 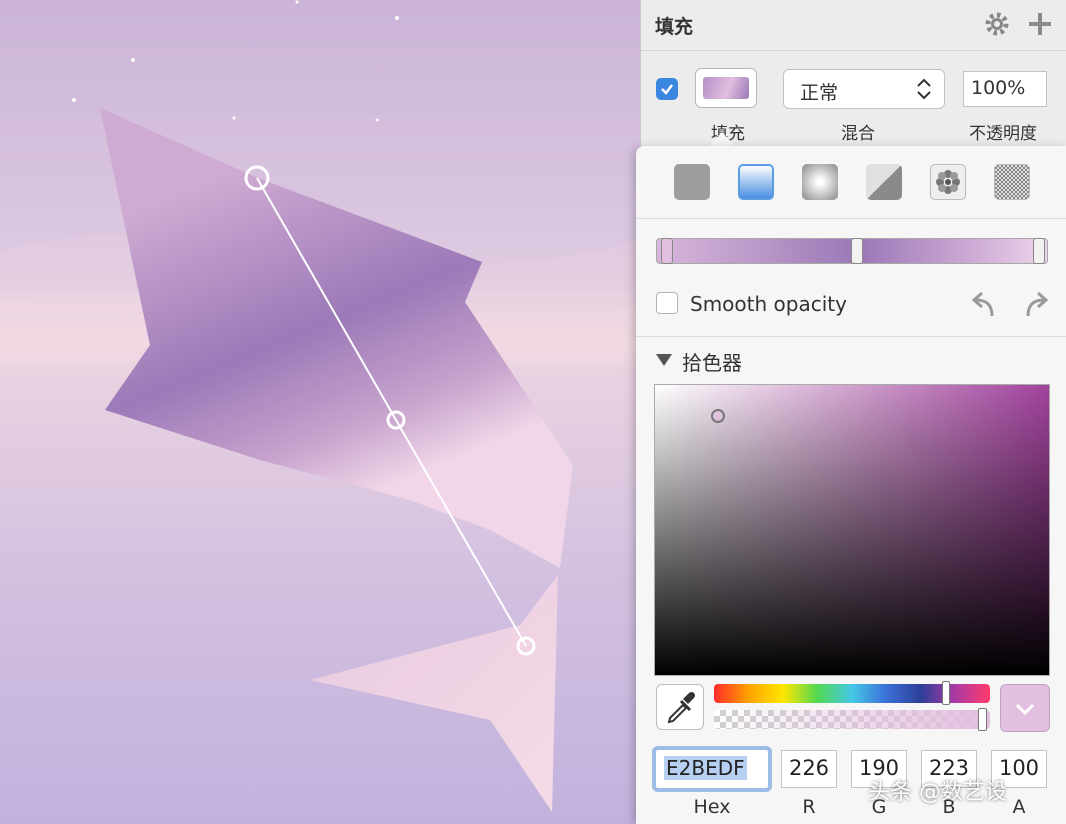 I want to click on hex-label: Hex, so click(x=712, y=807).